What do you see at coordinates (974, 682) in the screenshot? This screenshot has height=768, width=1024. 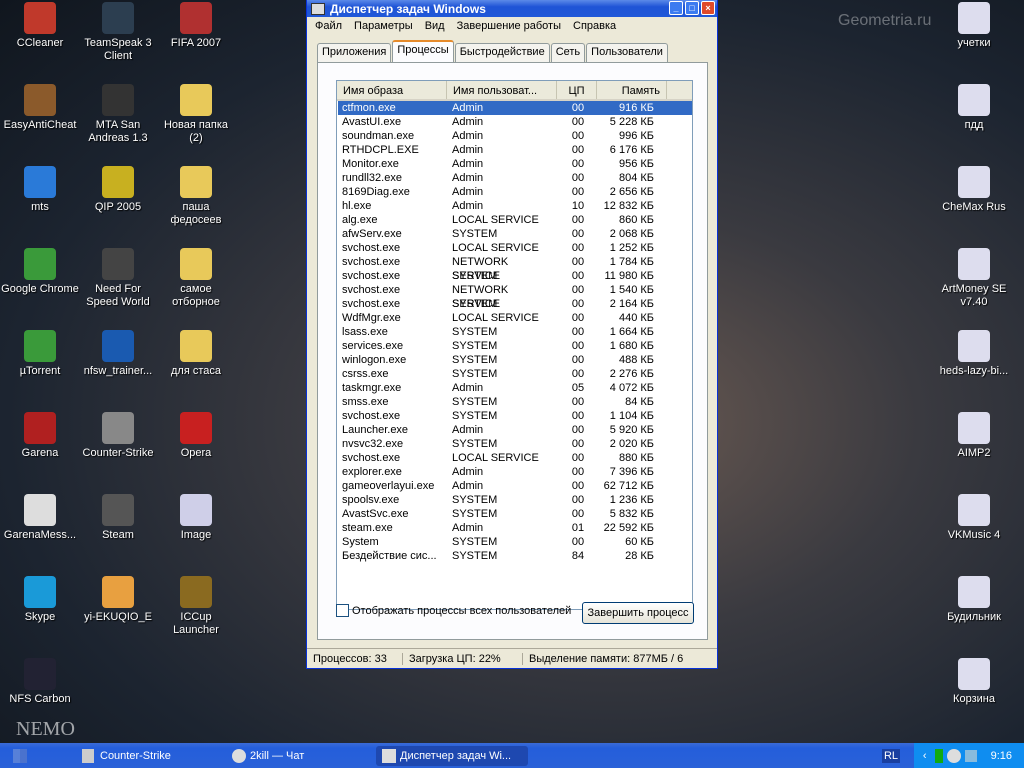 I see `desktop-icon: Корзина` at bounding box center [974, 682].